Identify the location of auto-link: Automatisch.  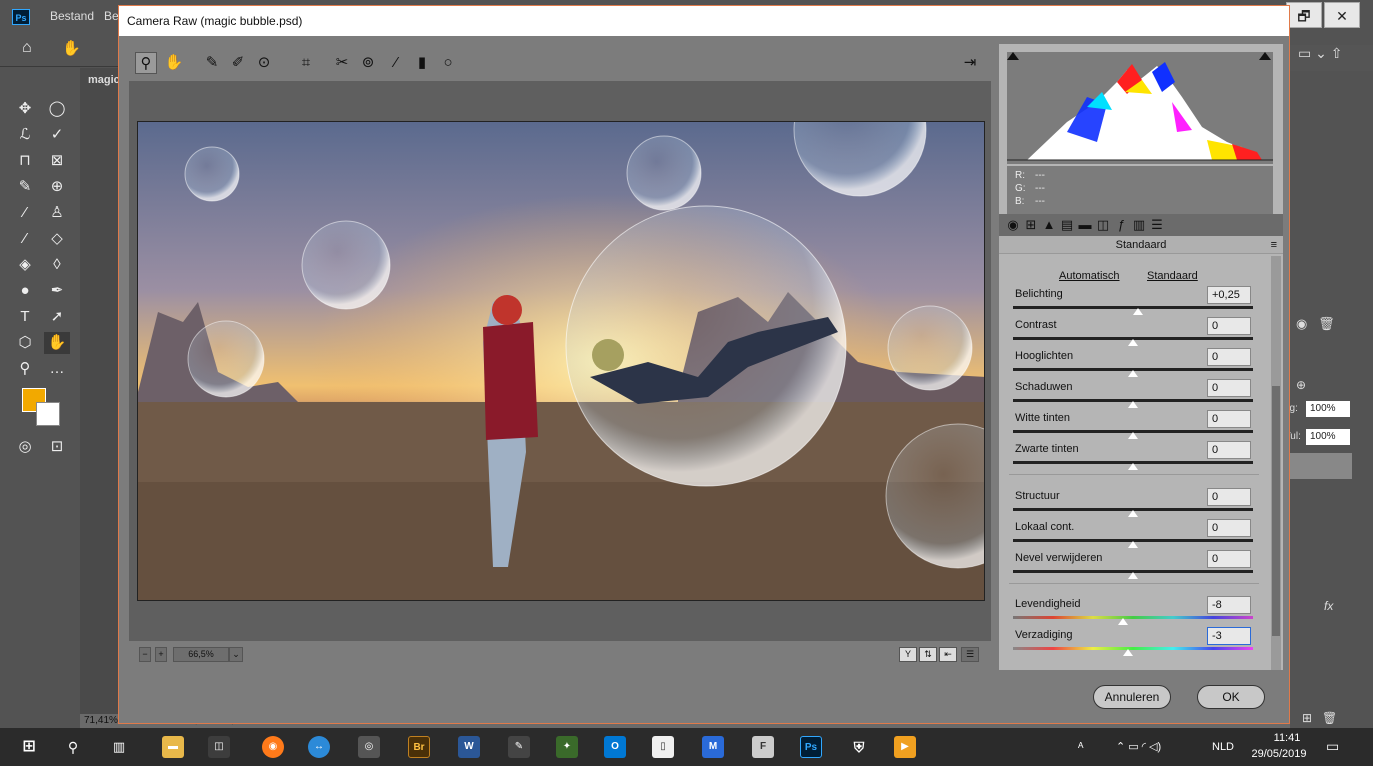
(1089, 276).